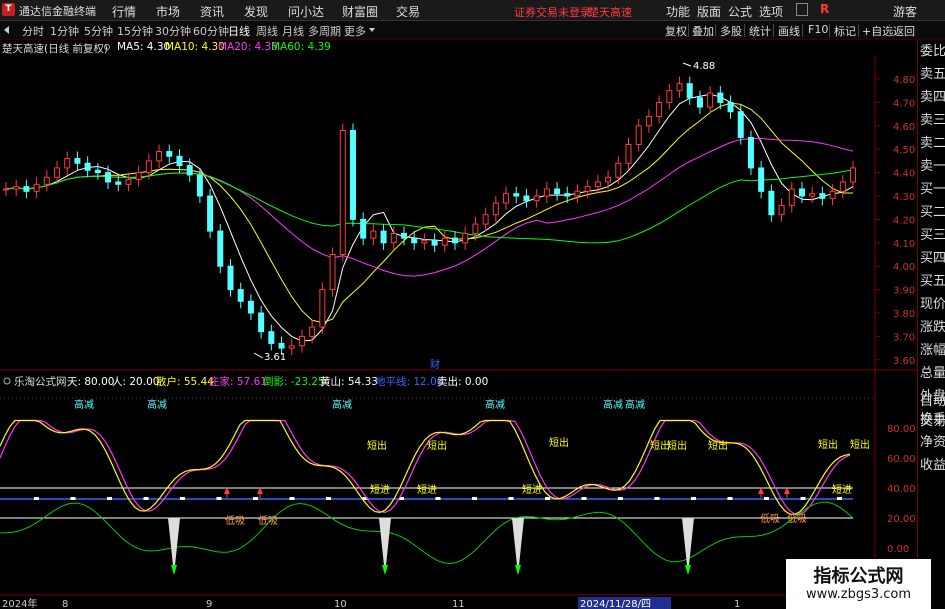 This screenshot has width=945, height=609. I want to click on back-button: 返回, so click(904, 31).